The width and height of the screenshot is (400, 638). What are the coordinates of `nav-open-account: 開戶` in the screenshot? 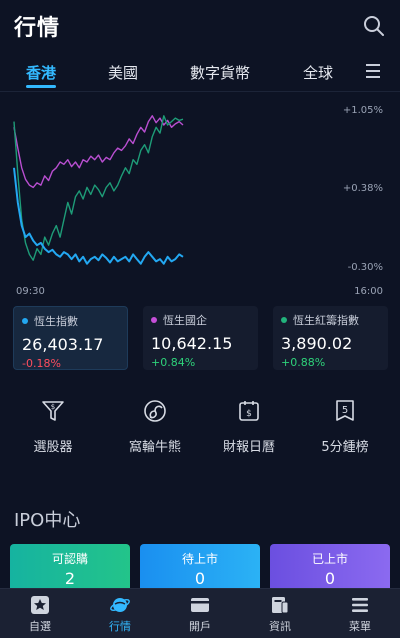 It's located at (200, 614).